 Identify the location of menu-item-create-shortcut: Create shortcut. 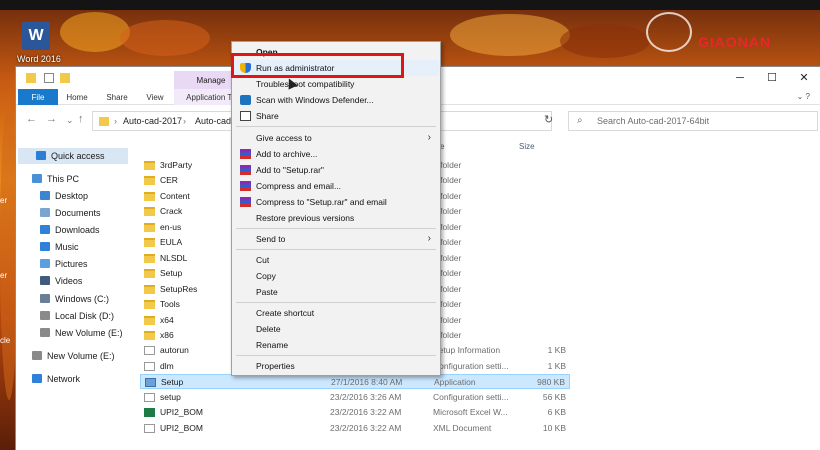
(336, 313).